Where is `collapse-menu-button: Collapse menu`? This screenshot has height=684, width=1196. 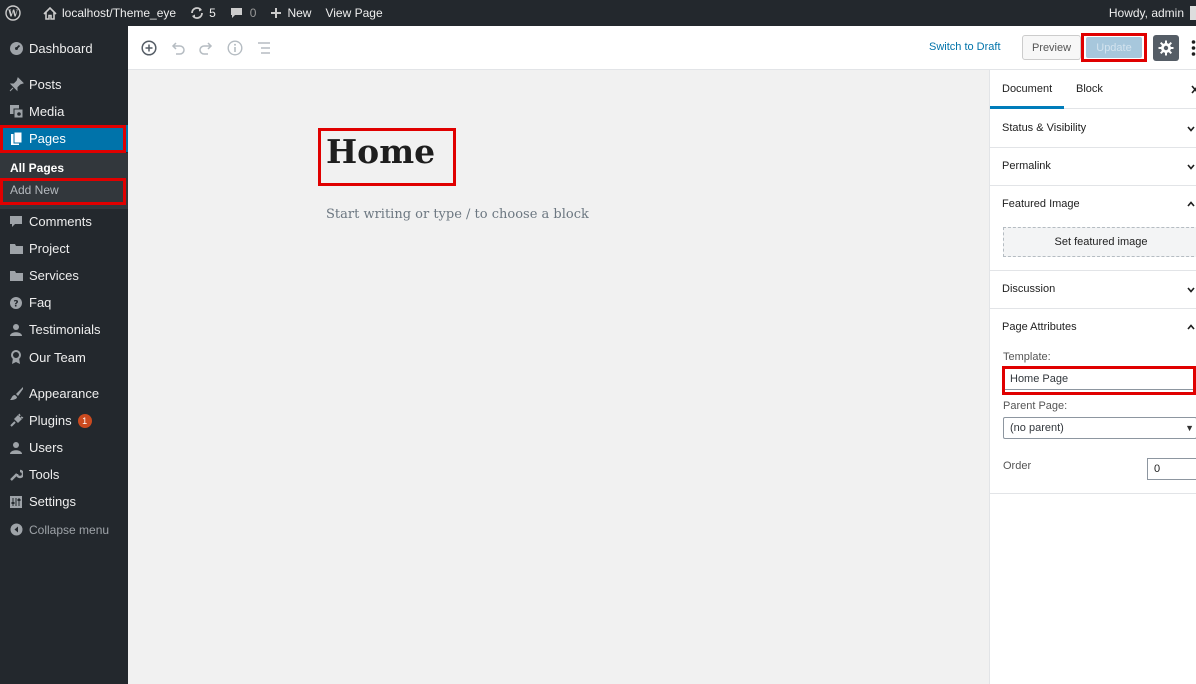 collapse-menu-button: Collapse menu is located at coordinates (64, 529).